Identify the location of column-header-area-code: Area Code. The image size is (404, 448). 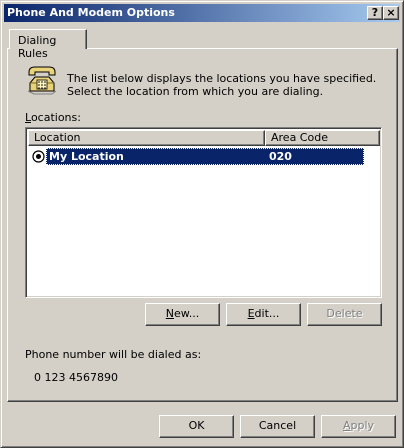
(322, 138).